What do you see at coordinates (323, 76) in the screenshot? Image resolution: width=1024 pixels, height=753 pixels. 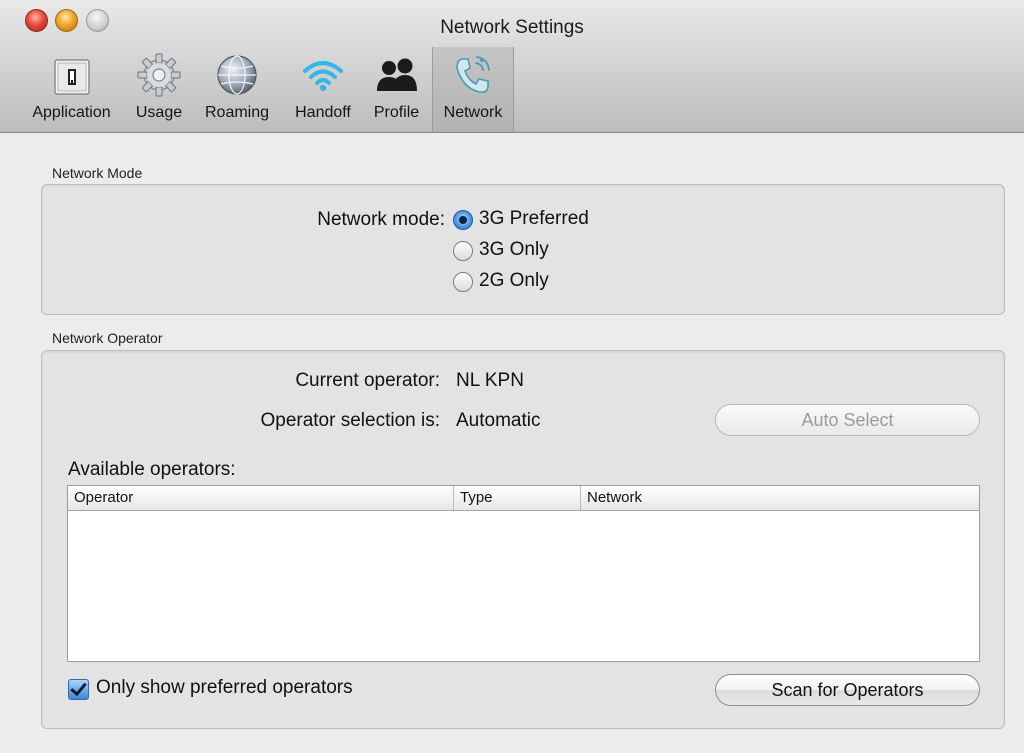 I see `wifi-icon` at bounding box center [323, 76].